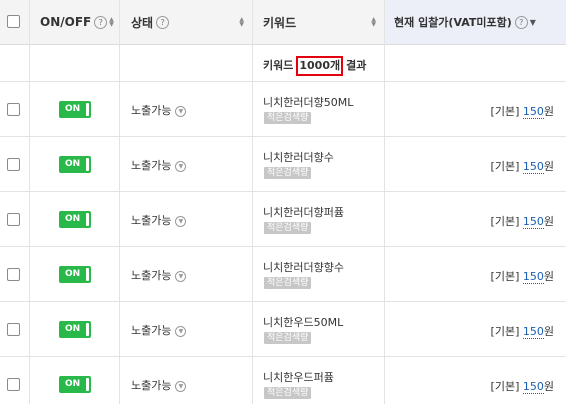 Image resolution: width=566 pixels, height=404 pixels. What do you see at coordinates (318, 22) in the screenshot?
I see `keyword-header: 키워드 ▲ ▼` at bounding box center [318, 22].